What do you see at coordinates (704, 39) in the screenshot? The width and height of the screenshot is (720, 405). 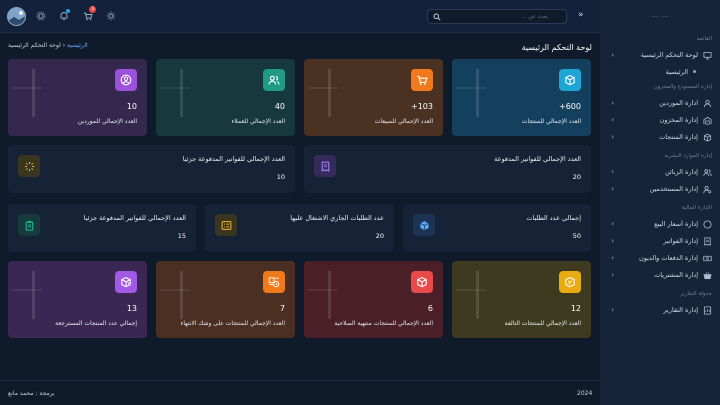 I see `sidebar-menu-title: القائمة` at bounding box center [704, 39].